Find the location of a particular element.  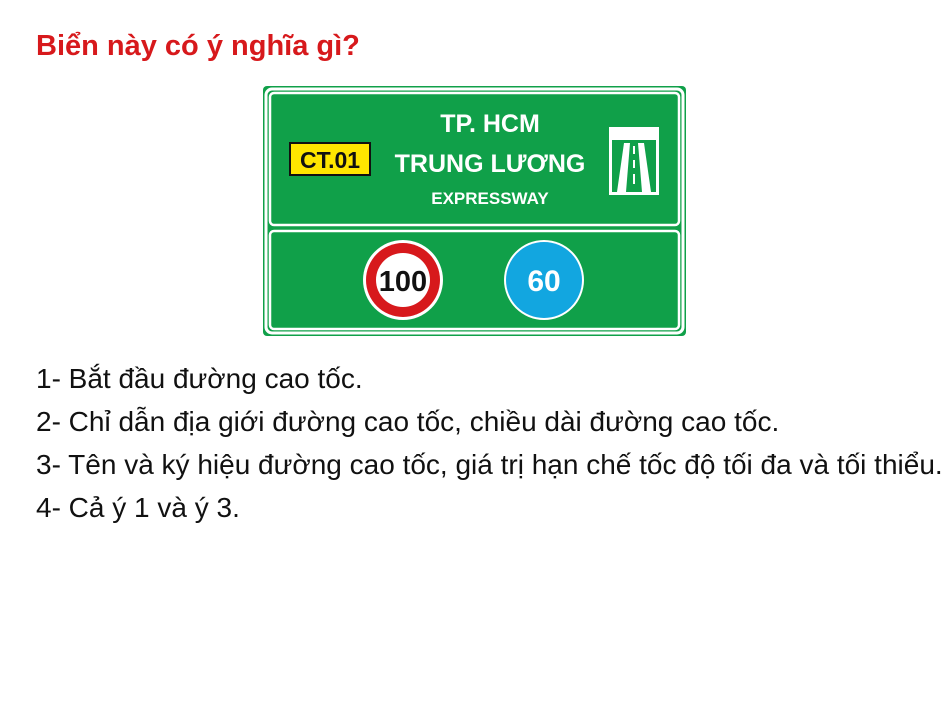

destination-2: TRUNG LƯƠNG is located at coordinates (490, 164).